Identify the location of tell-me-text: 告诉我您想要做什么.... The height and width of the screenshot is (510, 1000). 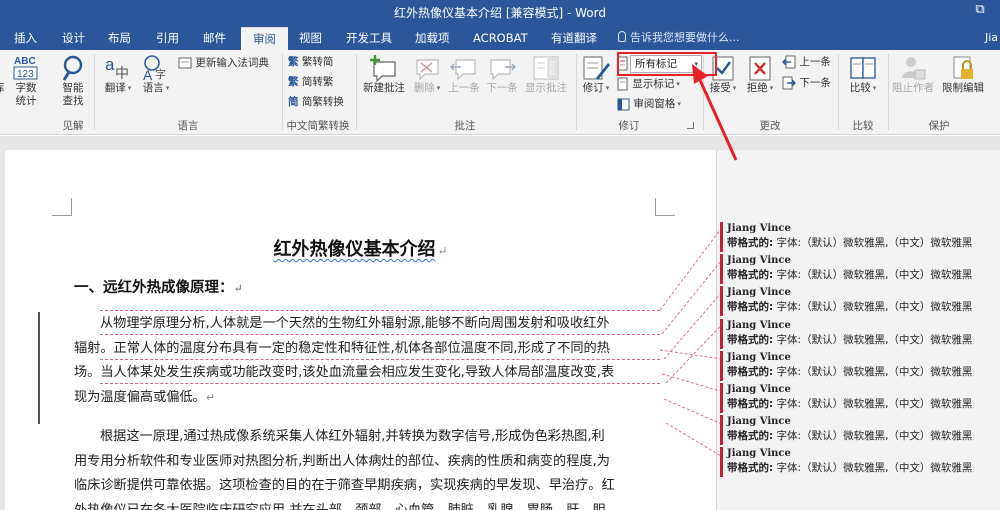
(685, 37).